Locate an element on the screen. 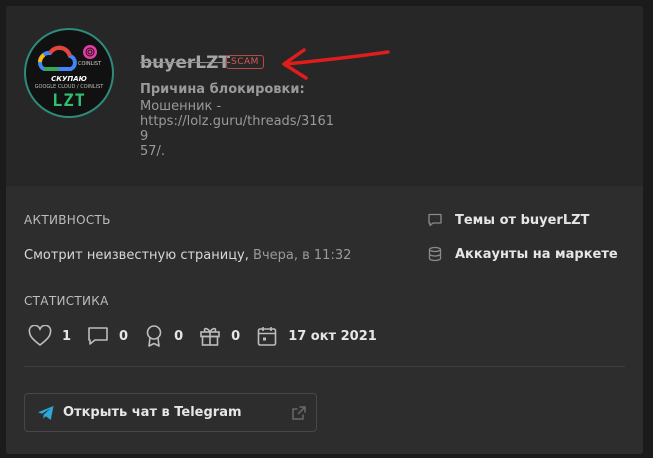  stat-registered: 17 окт 2021 is located at coordinates (316, 336).